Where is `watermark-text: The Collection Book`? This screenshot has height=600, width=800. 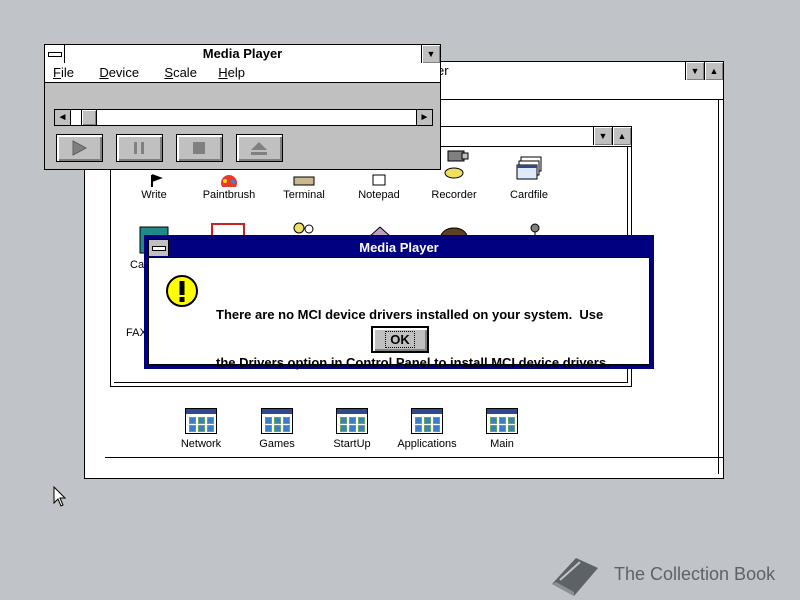
watermark-text: The Collection Book is located at coordinates (695, 574).